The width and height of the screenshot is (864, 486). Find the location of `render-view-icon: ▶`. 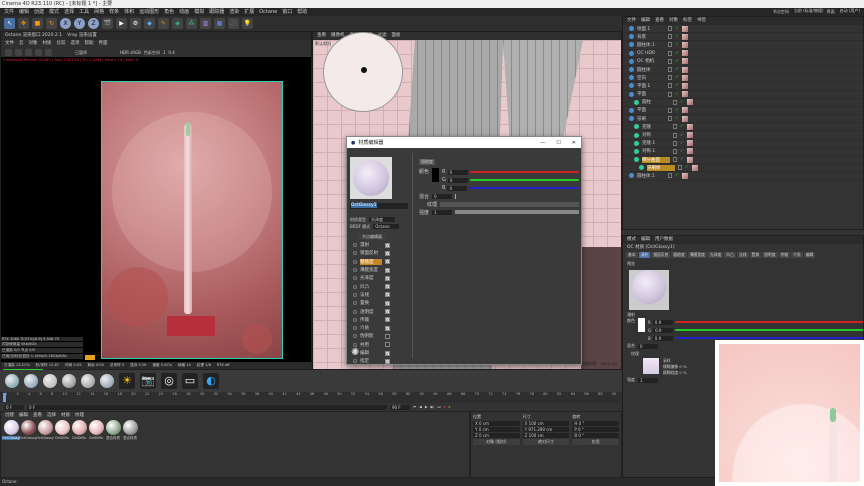

render-view-icon: ▶ is located at coordinates (121, 23).